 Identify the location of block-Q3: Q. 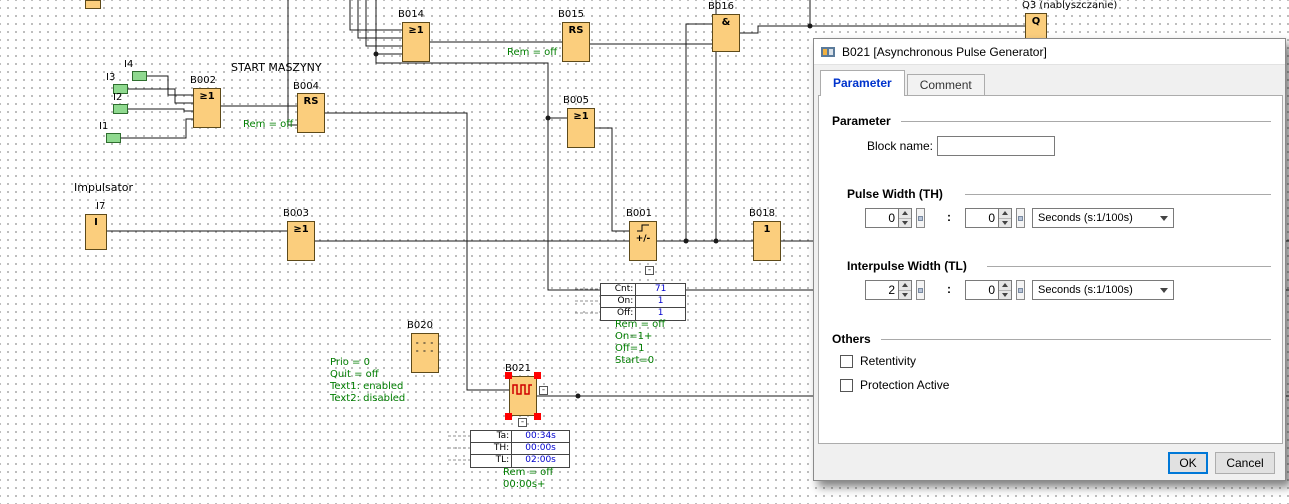
(1036, 26).